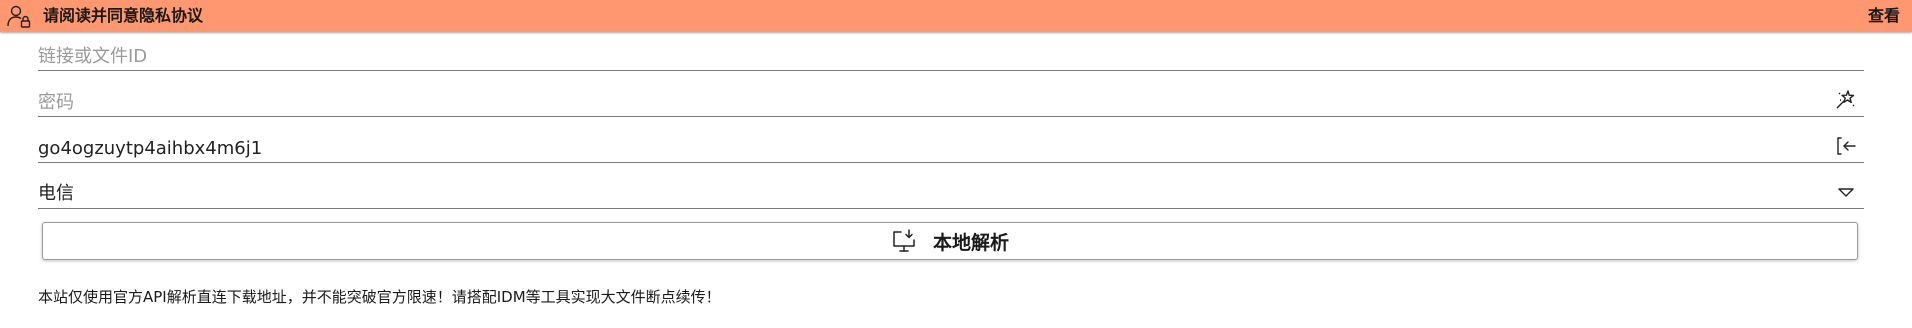  I want to click on password-field-wrapper, so click(951, 98).